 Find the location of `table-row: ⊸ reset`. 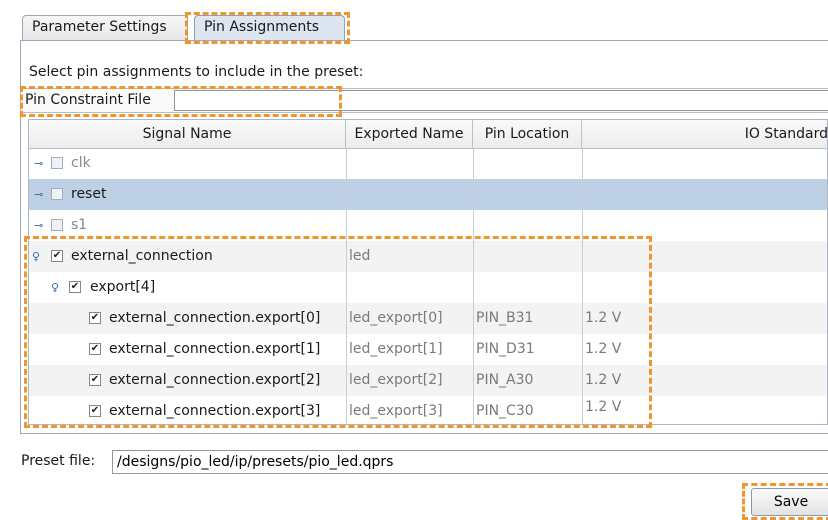

table-row: ⊸ reset is located at coordinates (428, 194).